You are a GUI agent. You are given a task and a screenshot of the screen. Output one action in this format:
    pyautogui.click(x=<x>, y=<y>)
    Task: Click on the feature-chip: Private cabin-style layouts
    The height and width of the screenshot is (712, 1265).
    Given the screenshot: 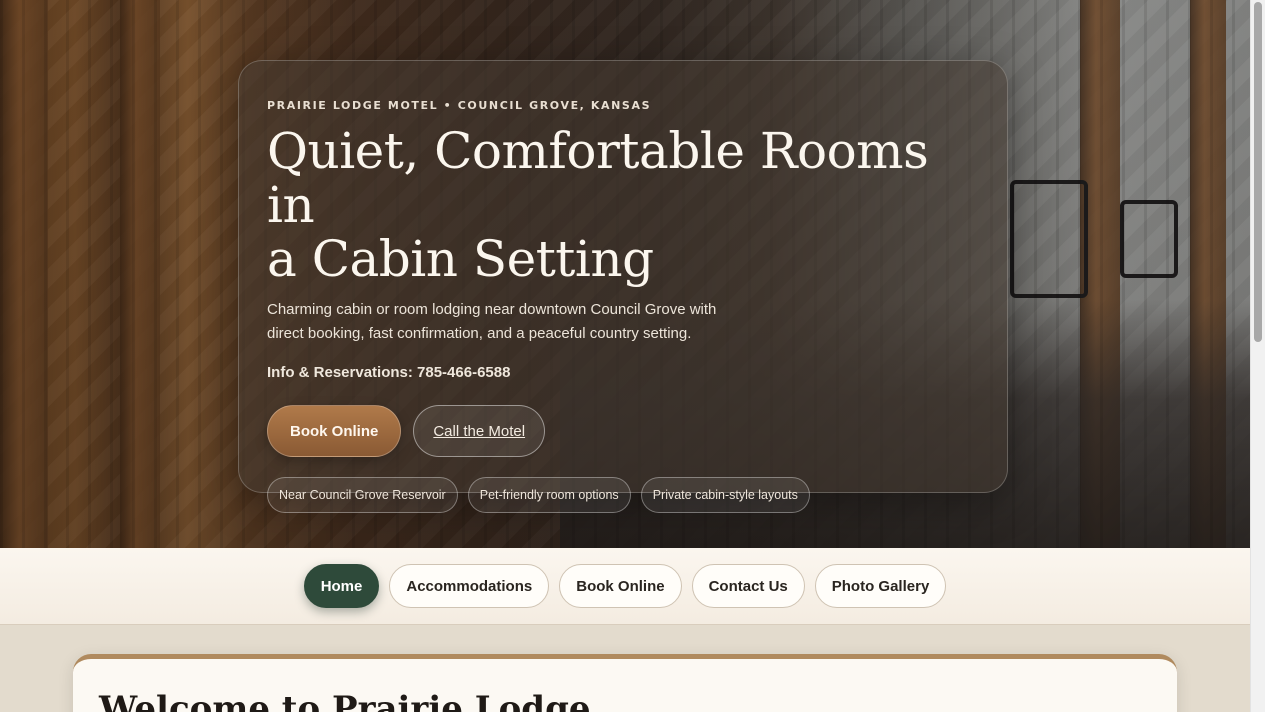 What is the action you would take?
    pyautogui.click(x=725, y=495)
    